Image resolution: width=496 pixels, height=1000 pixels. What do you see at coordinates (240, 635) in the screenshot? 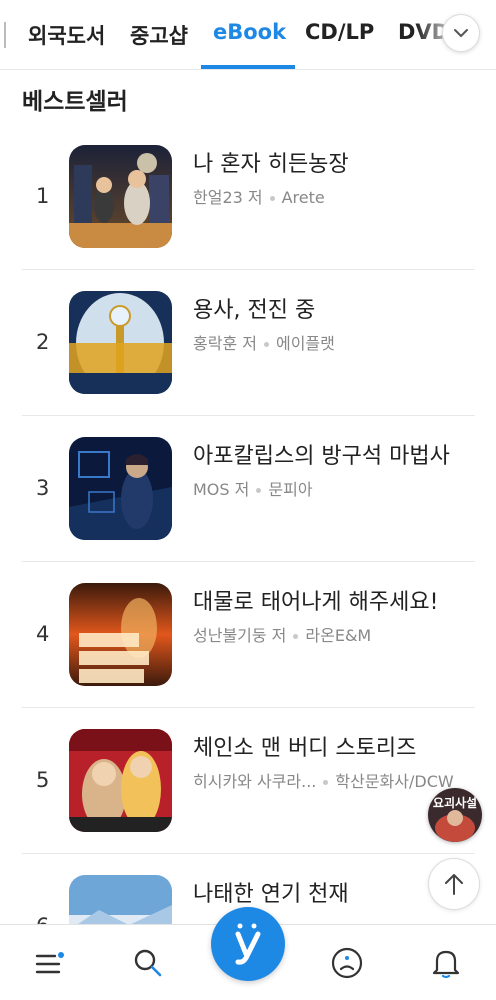
I see `book-author: 성난불기둥 저` at bounding box center [240, 635].